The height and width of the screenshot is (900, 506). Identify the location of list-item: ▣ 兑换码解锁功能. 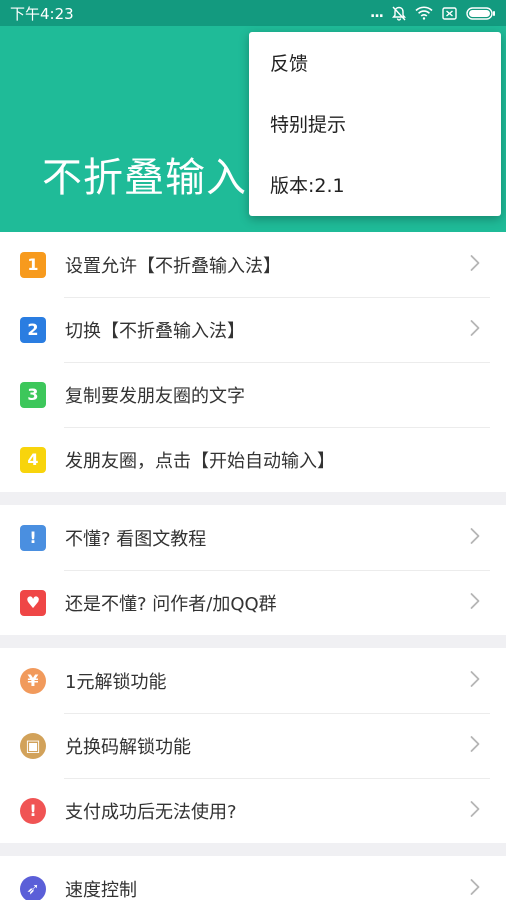
(253, 745).